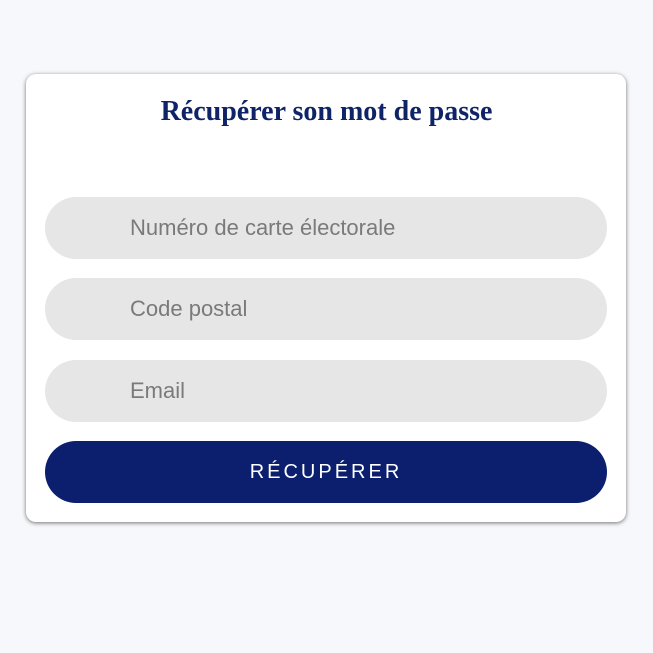 The image size is (653, 653). I want to click on card-number-input, so click(326, 228).